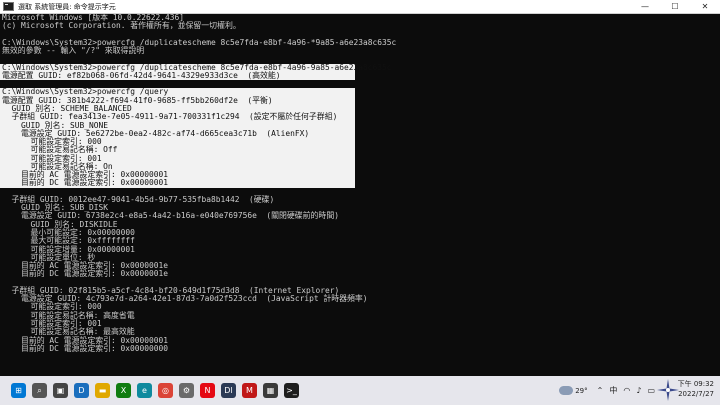 The height and width of the screenshot is (405, 720). What do you see at coordinates (73, 51) in the screenshot?
I see `console-line: 無效的參數 -- 輸入 "/?" 來取得說明` at bounding box center [73, 51].